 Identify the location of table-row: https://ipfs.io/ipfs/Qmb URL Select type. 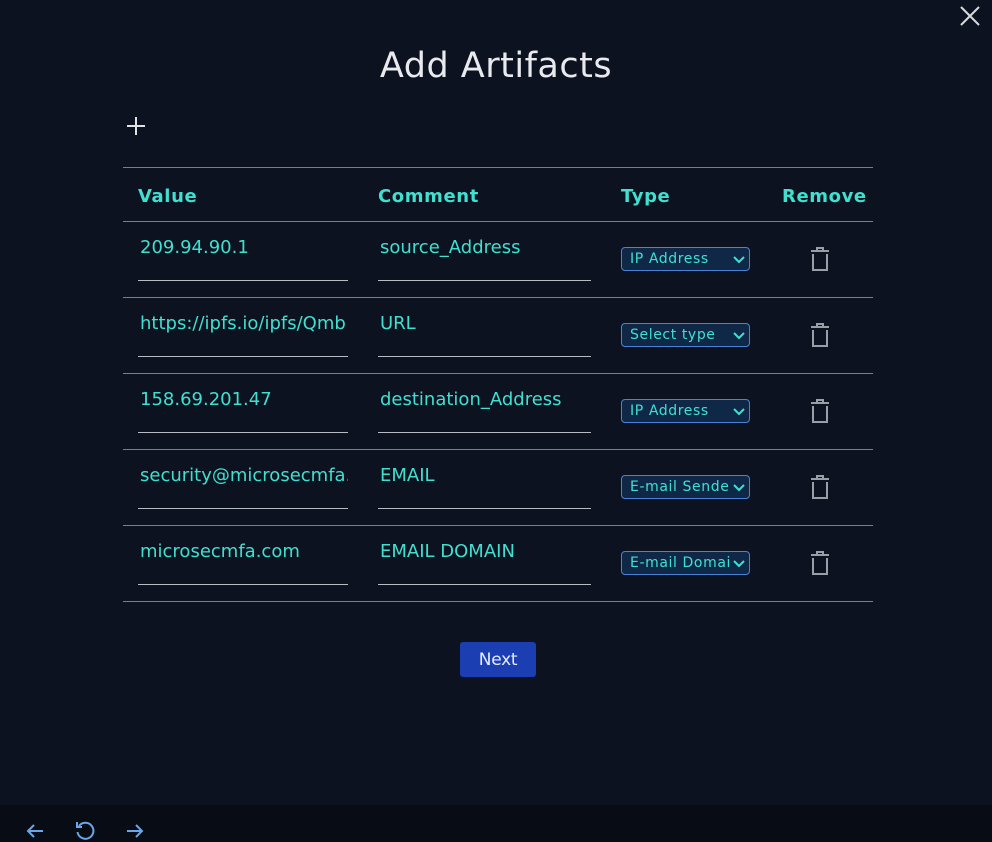
(498, 336).